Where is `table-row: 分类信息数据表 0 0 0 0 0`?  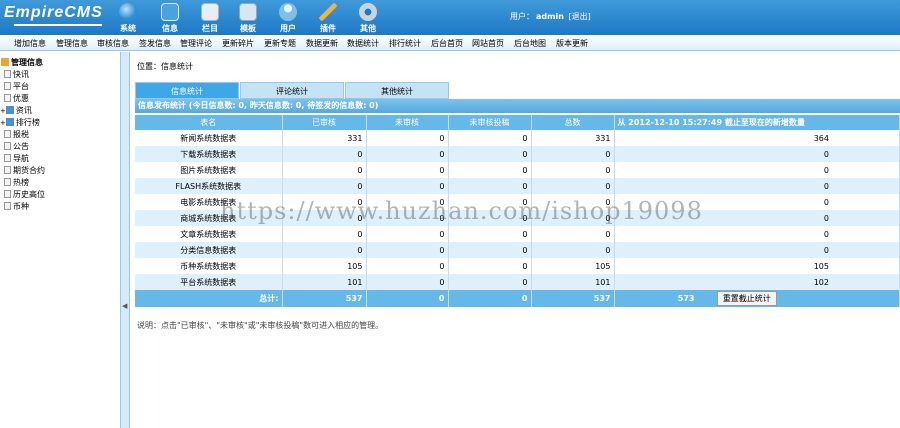
table-row: 分类信息数据表 0 0 0 0 0 is located at coordinates (517, 250).